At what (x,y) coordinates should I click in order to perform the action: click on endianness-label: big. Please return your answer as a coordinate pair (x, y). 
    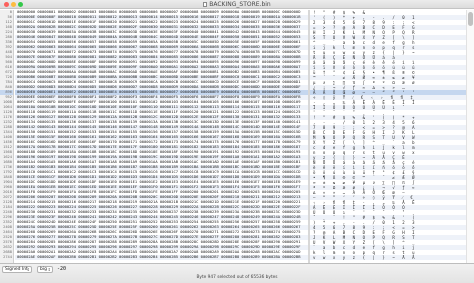
    Looking at the image, I should click on (43, 269).